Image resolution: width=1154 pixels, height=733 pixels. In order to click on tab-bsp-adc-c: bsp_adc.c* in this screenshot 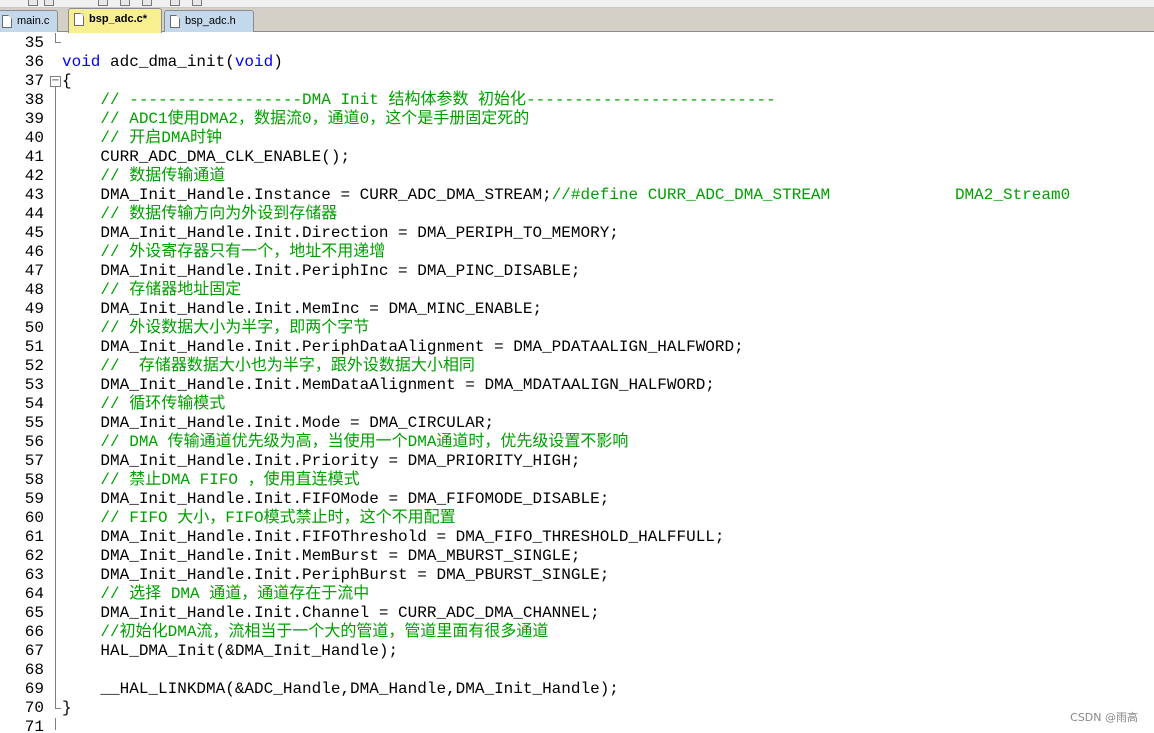, I will do `click(115, 20)`.